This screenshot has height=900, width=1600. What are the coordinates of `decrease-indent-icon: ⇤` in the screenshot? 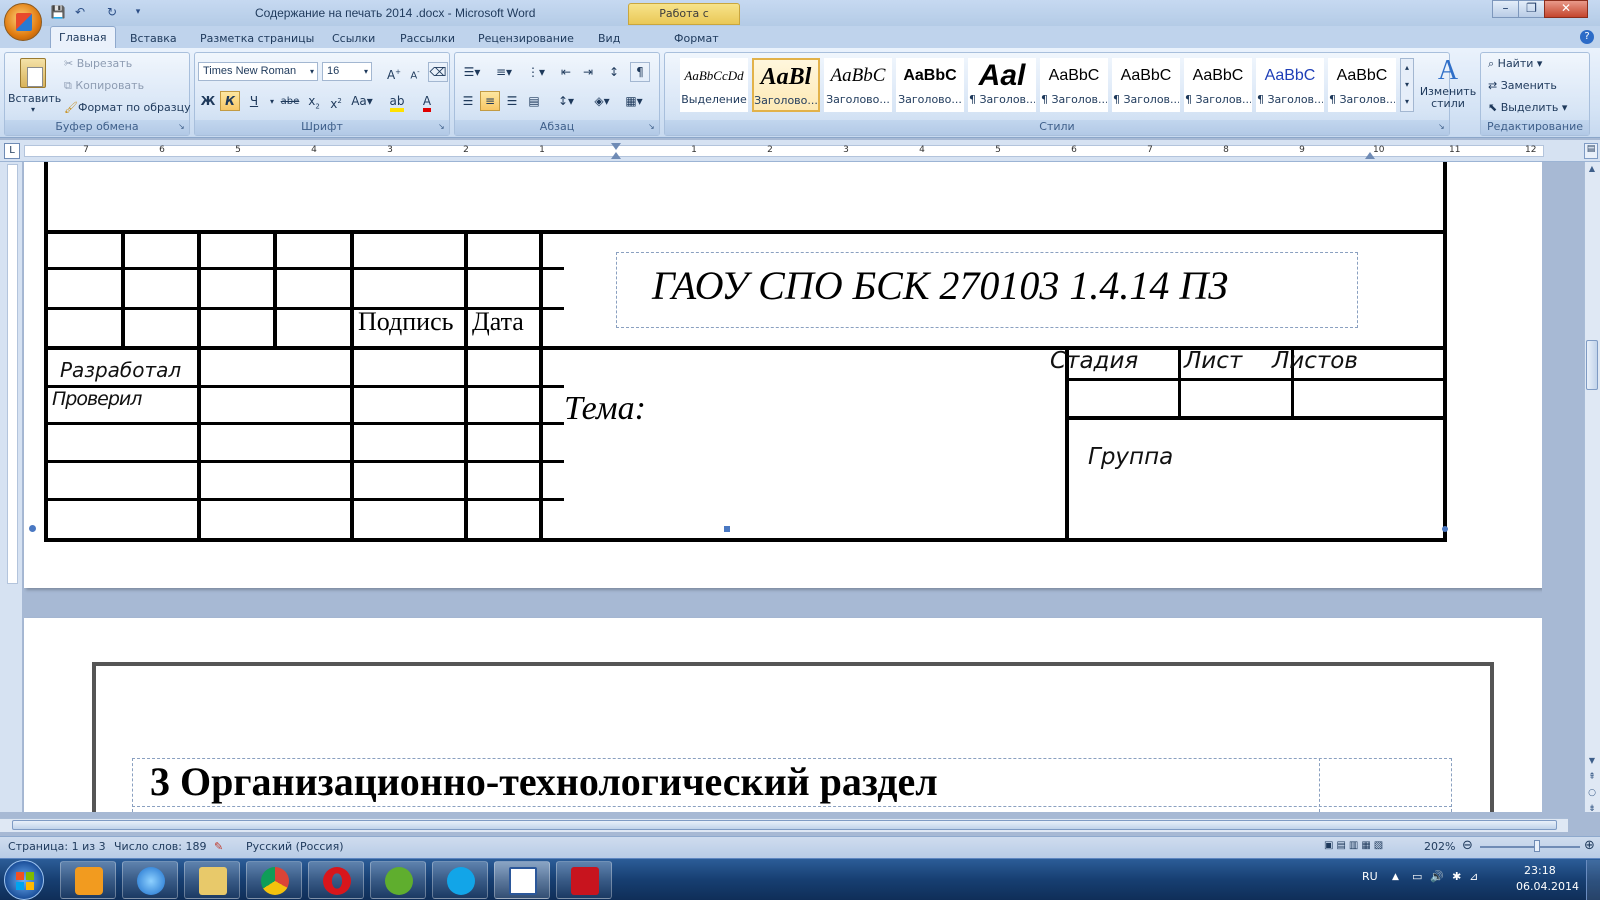 It's located at (566, 72).